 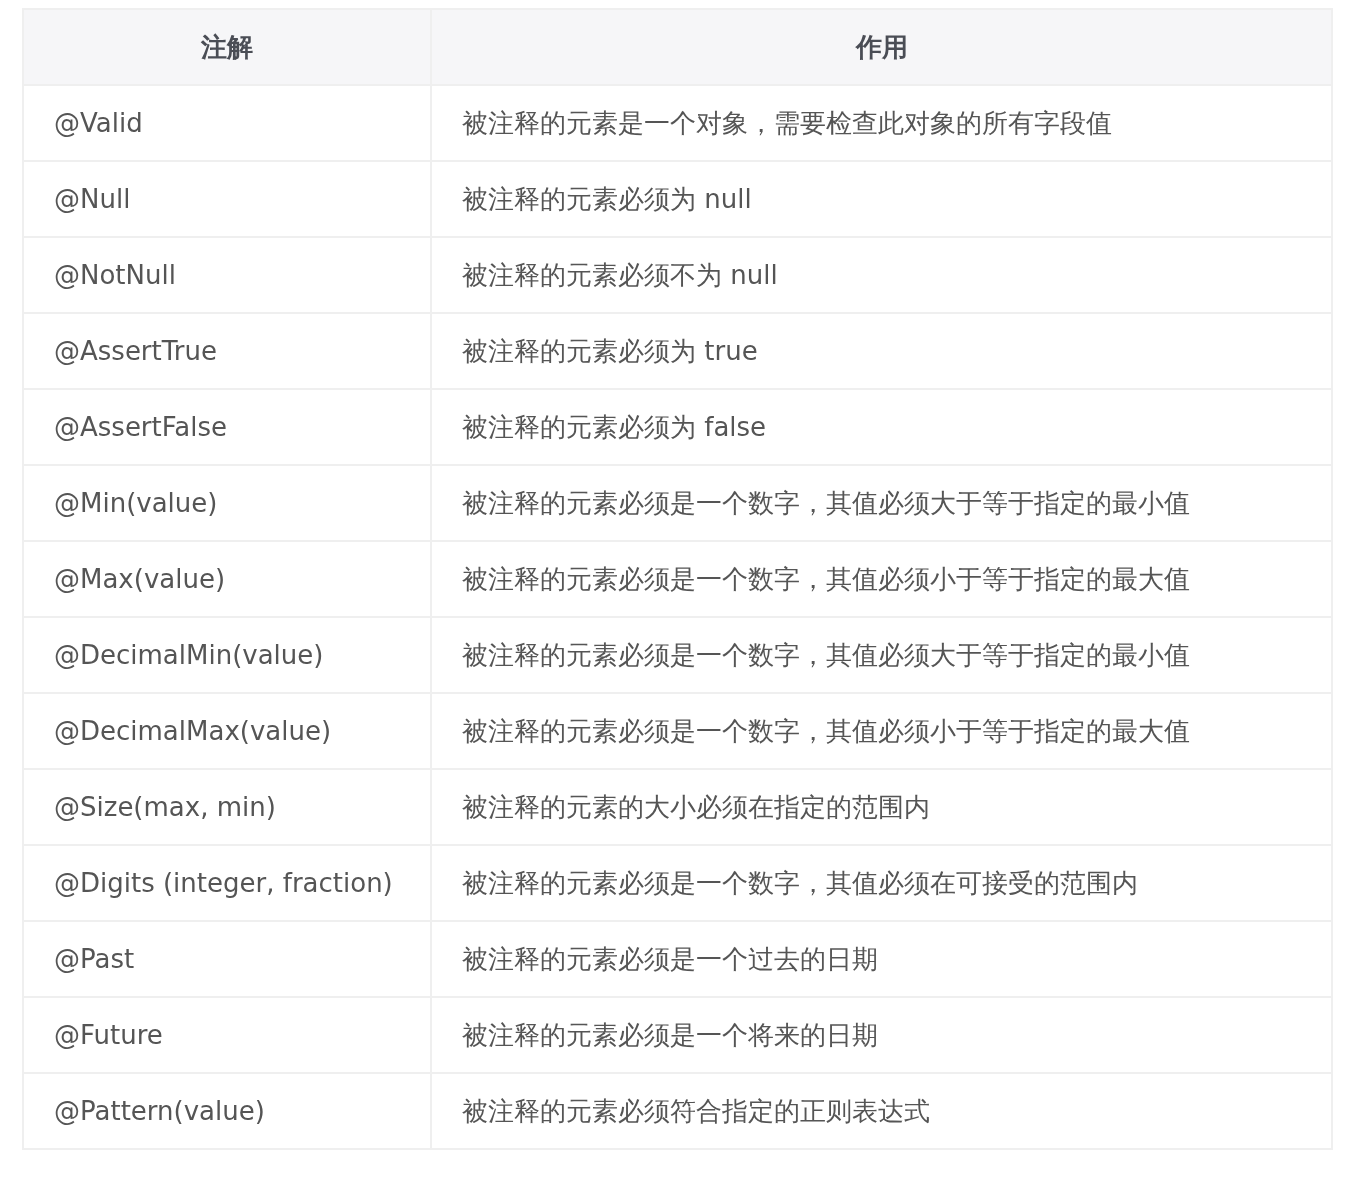 What do you see at coordinates (227, 351) in the screenshot?
I see `table-cell: @AssertTrue` at bounding box center [227, 351].